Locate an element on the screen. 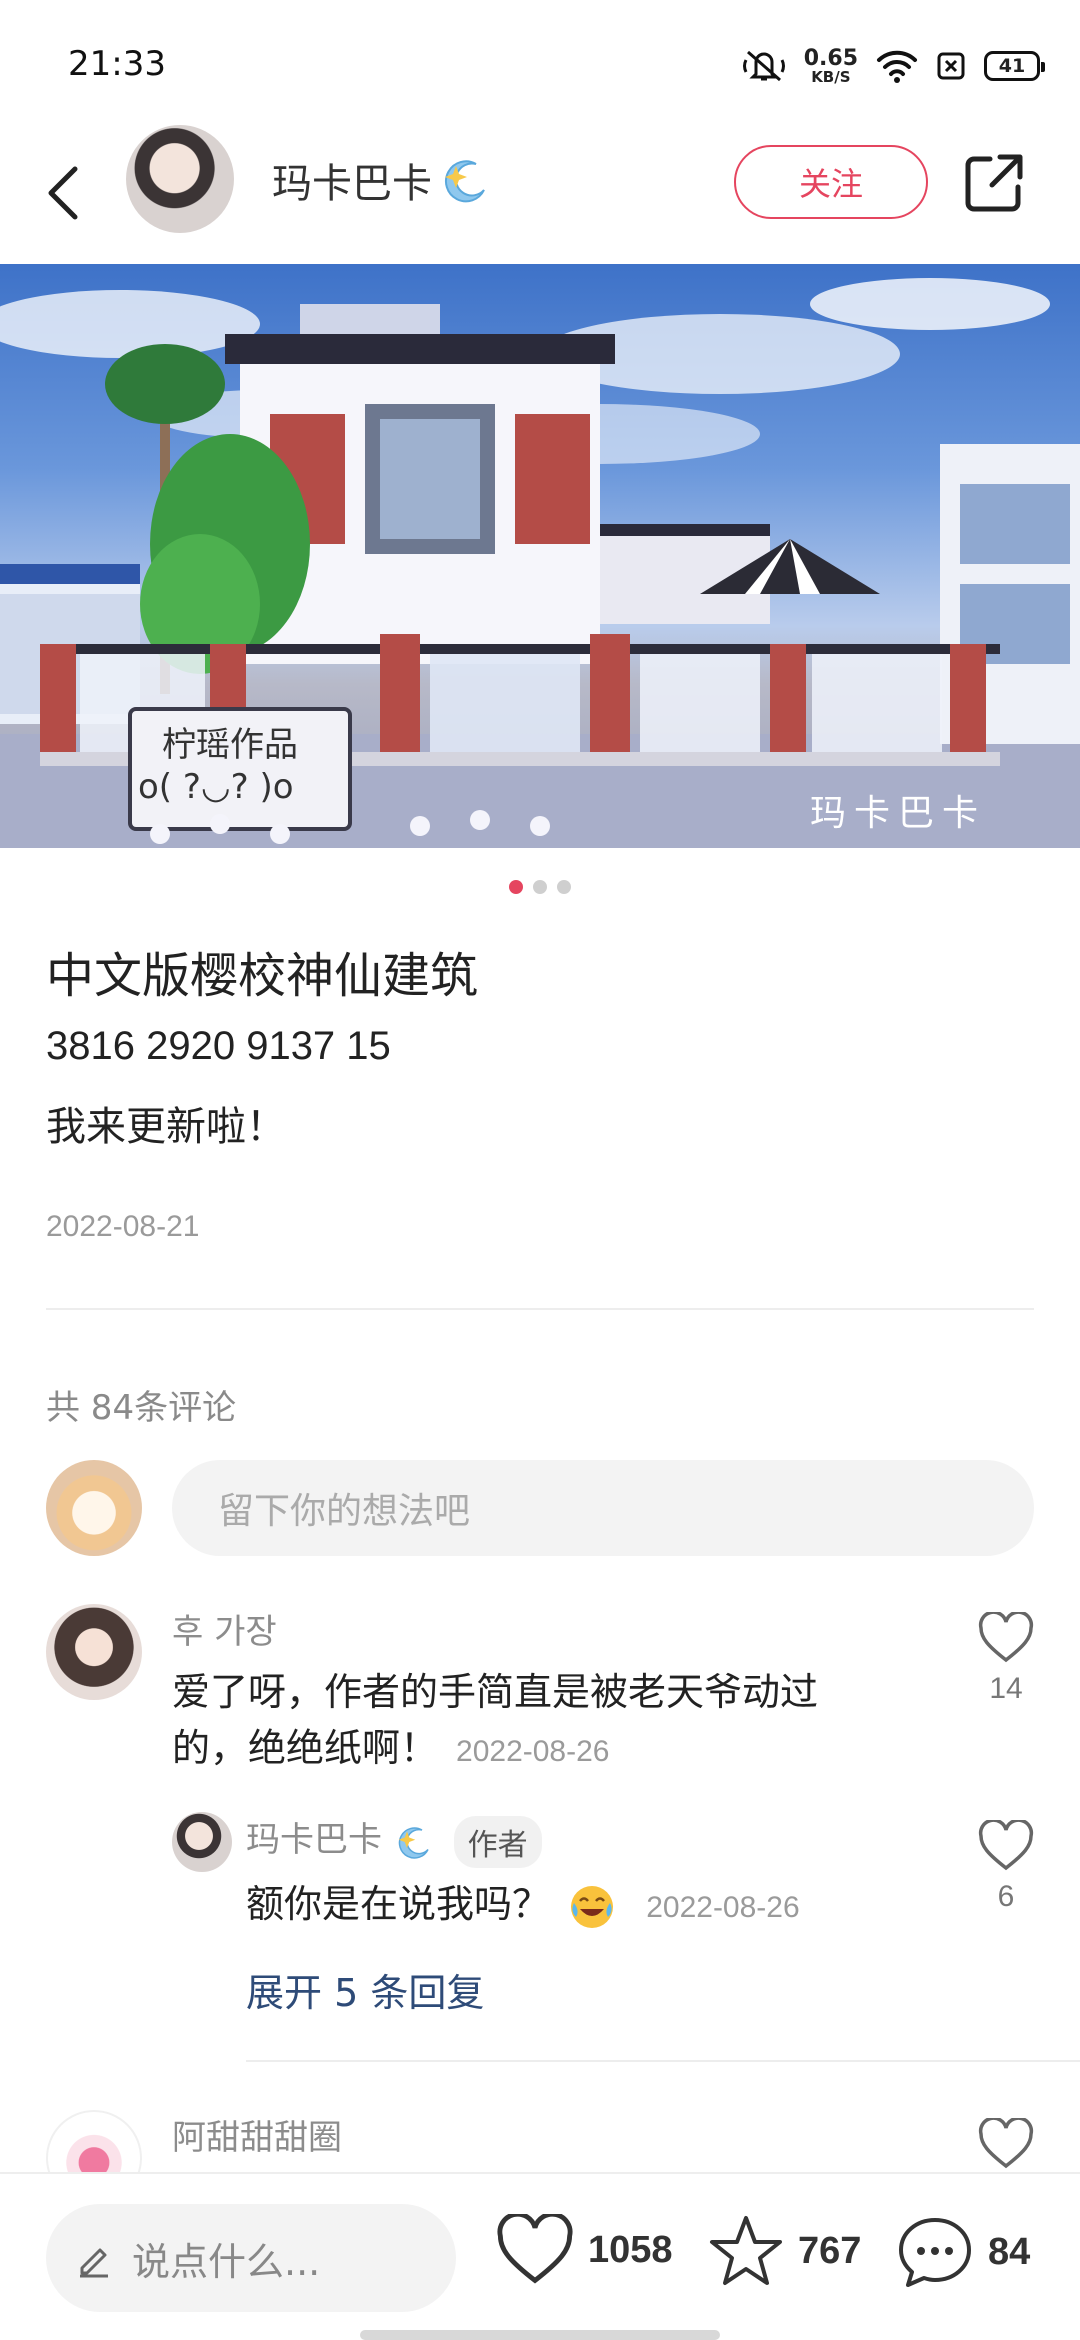 The width and height of the screenshot is (1080, 2340). author-name: 玛卡巴卡 is located at coordinates (381, 180).